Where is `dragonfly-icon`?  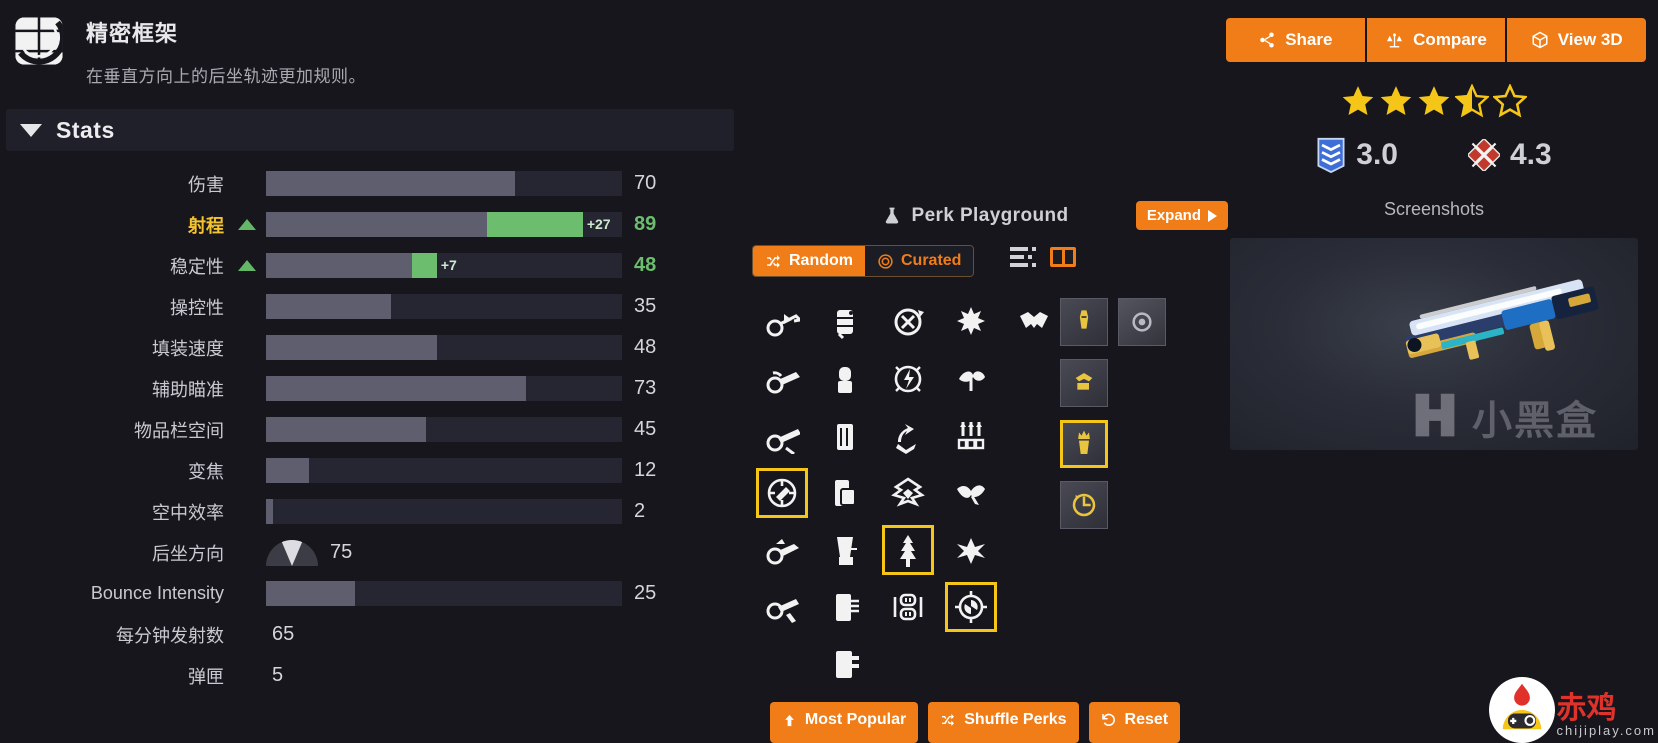 dragonfly-icon is located at coordinates (971, 379).